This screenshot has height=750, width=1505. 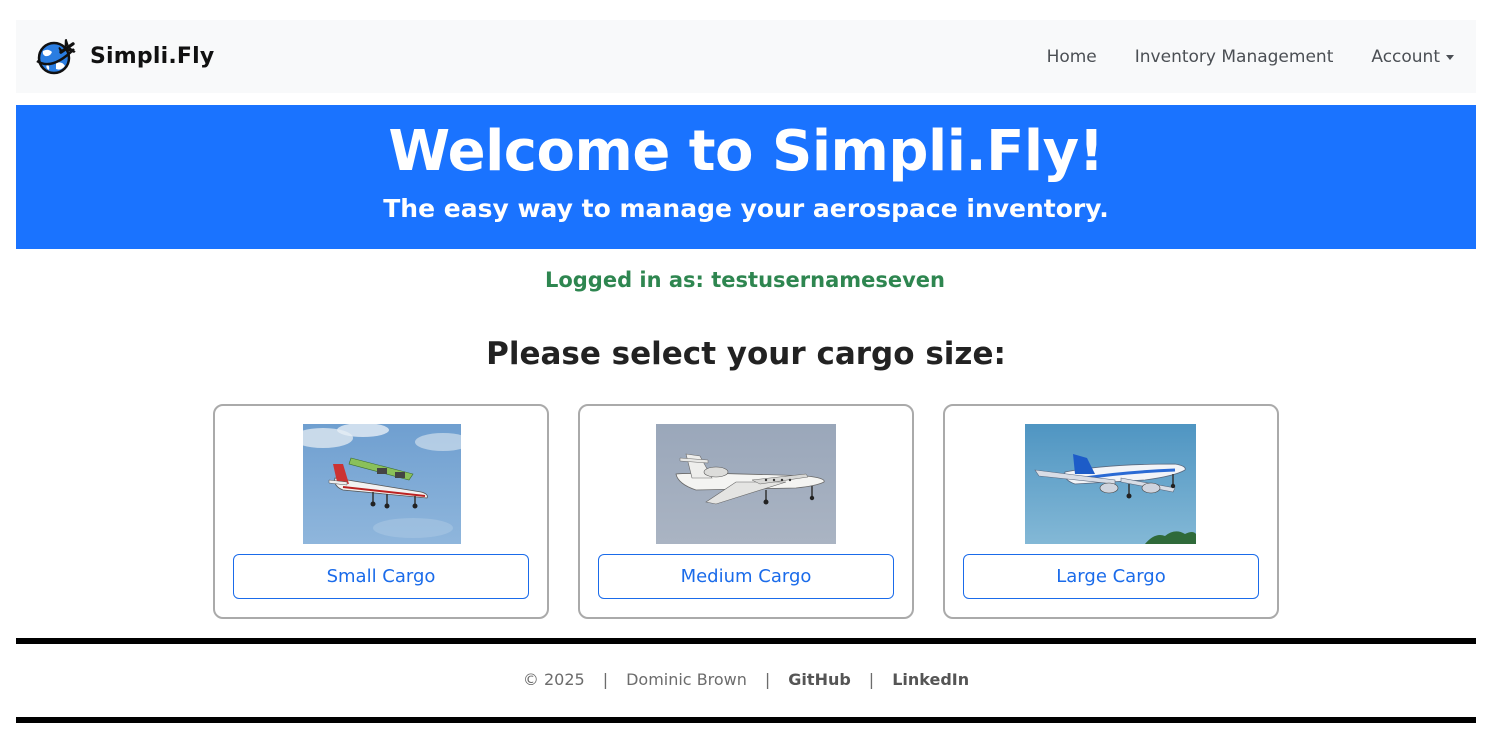 I want to click on large-cargo-button: Large Cargo, so click(x=1111, y=576).